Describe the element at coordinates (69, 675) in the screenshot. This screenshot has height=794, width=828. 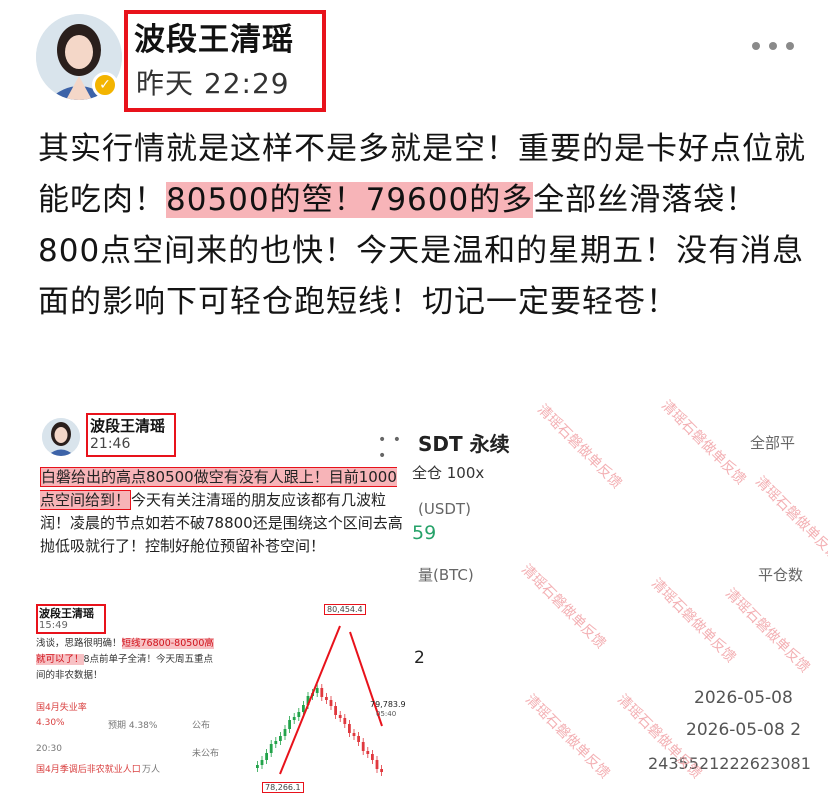
I see `sub-line-3: 间的非农数据！` at that location.